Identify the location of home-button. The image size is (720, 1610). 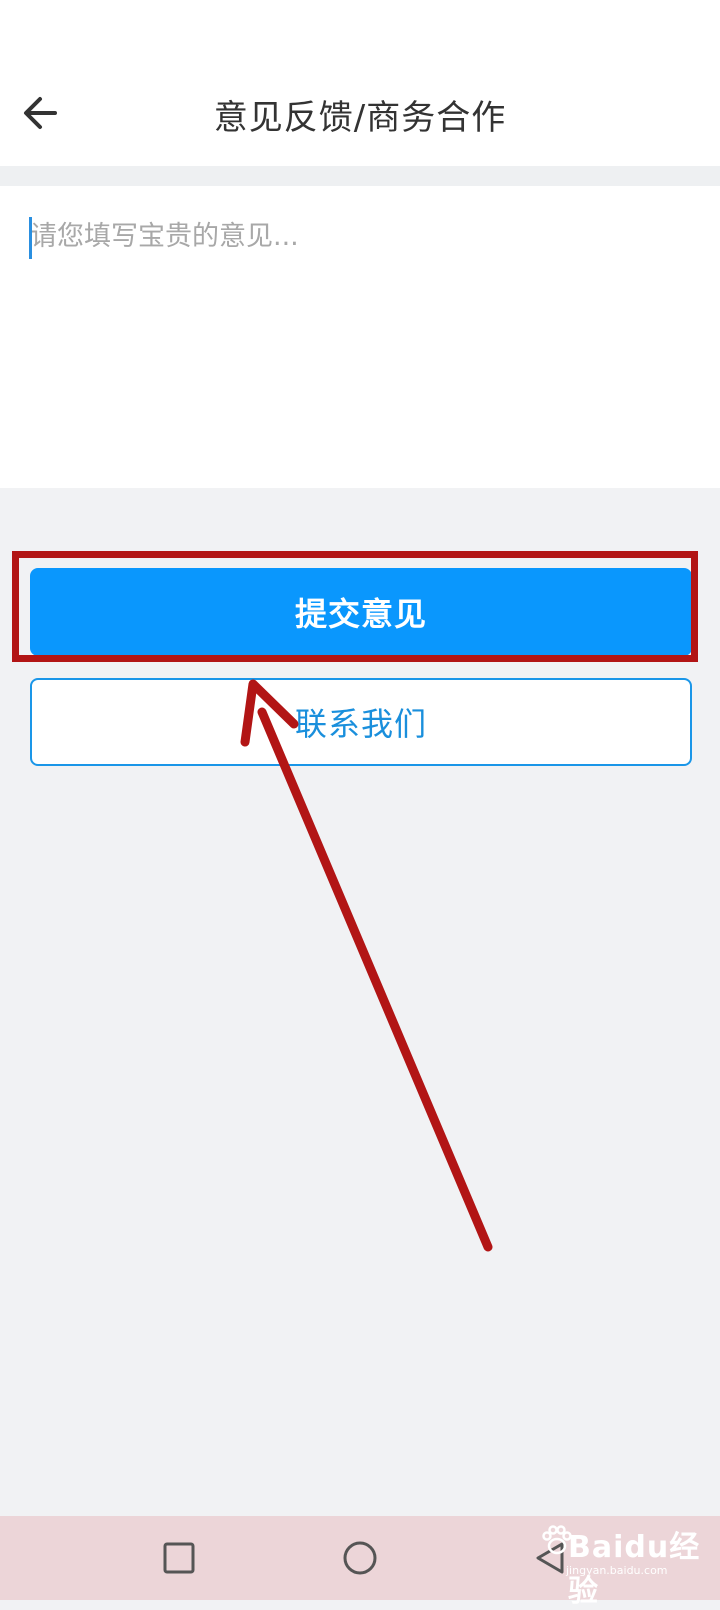
(360, 1558).